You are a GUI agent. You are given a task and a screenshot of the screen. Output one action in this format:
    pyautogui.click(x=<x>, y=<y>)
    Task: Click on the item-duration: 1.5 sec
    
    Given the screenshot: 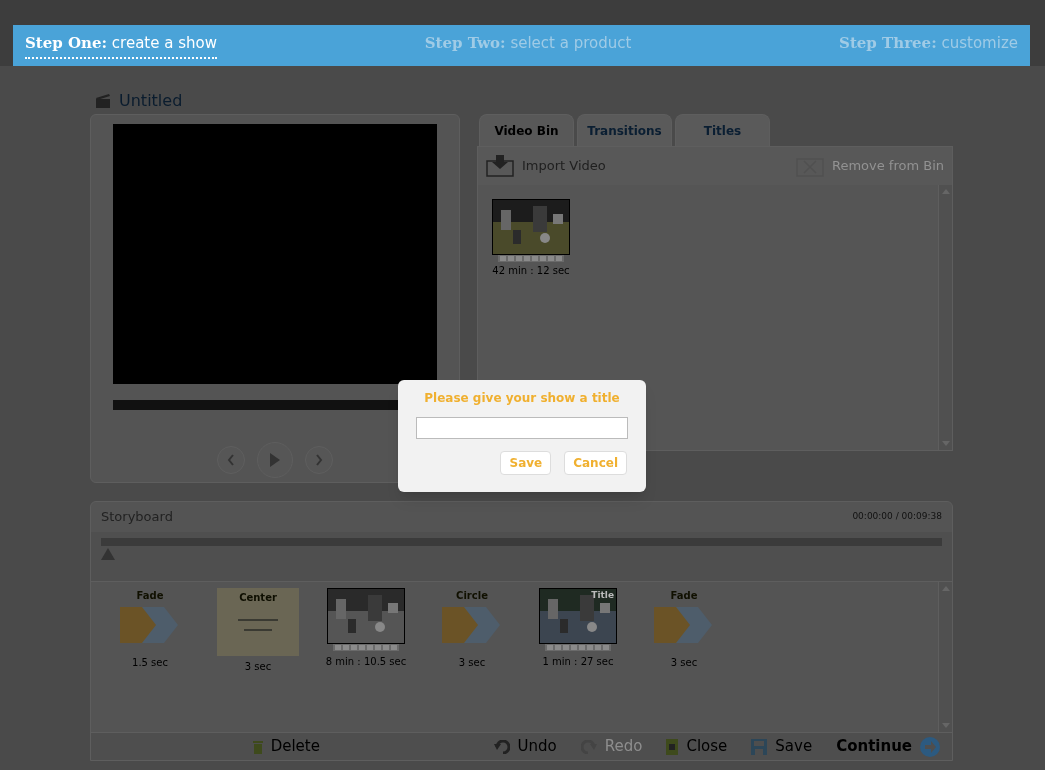 What is the action you would take?
    pyautogui.click(x=150, y=663)
    